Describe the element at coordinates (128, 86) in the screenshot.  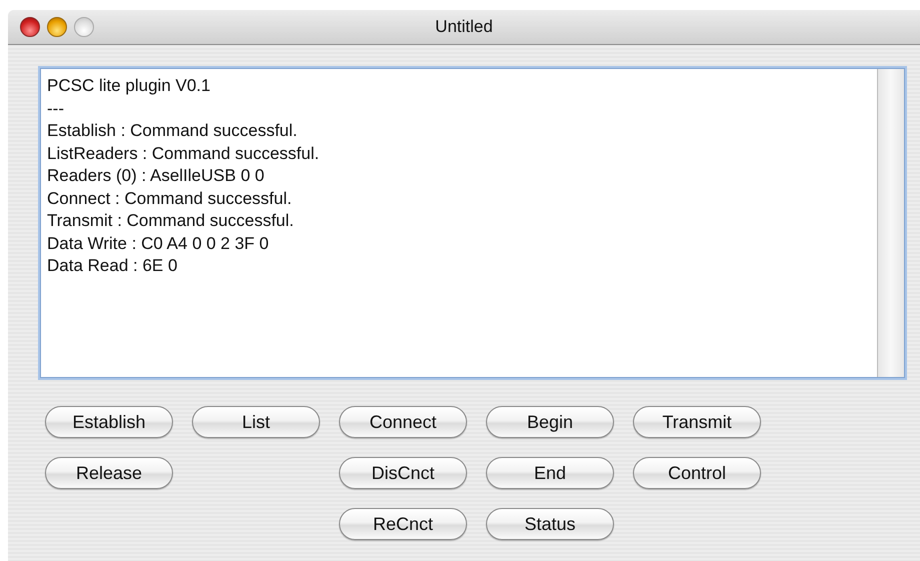
I see `log-line: PCSC lite plugin V0.1` at that location.